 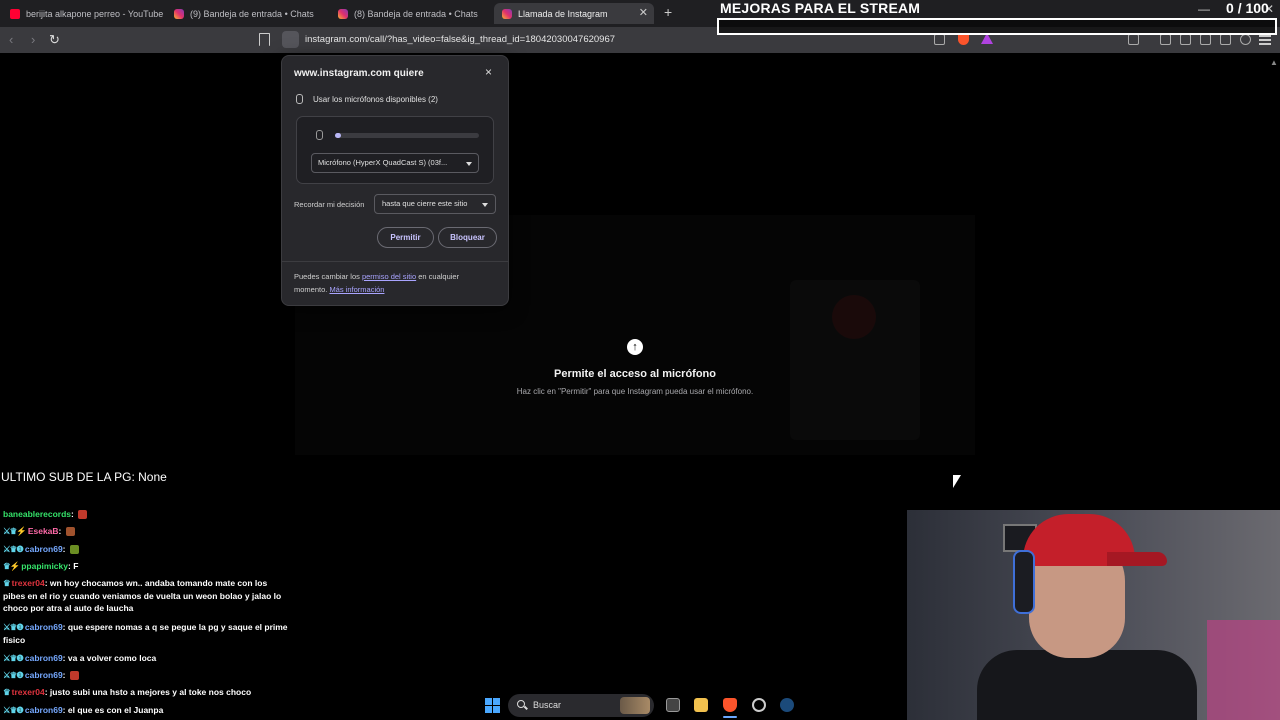 I want to click on active-app-indicator, so click(x=730, y=717).